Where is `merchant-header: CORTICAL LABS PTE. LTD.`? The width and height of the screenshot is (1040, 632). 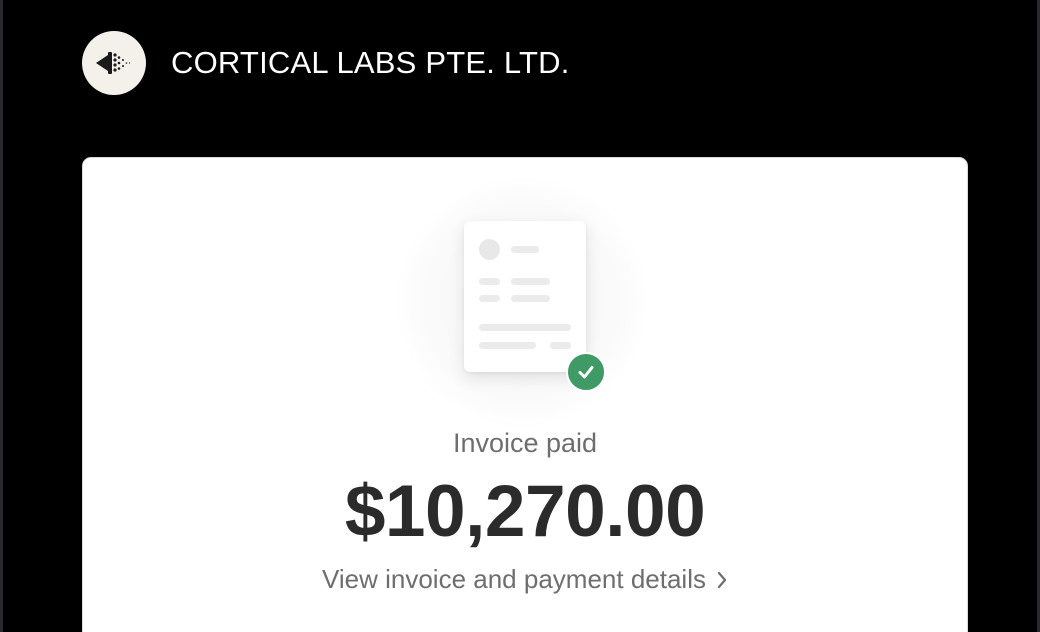 merchant-header: CORTICAL LABS PTE. LTD. is located at coordinates (326, 62).